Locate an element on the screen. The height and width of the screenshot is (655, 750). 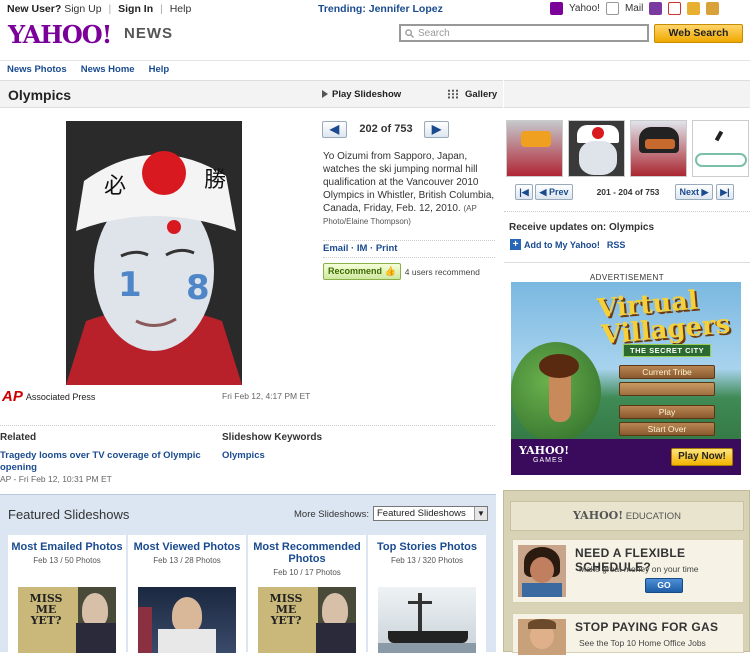
featured-card-meta: Feb 13 / 320 Photos is located at coordinates (427, 560).